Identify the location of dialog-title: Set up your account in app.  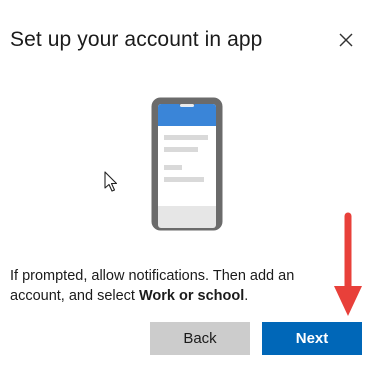
(136, 39).